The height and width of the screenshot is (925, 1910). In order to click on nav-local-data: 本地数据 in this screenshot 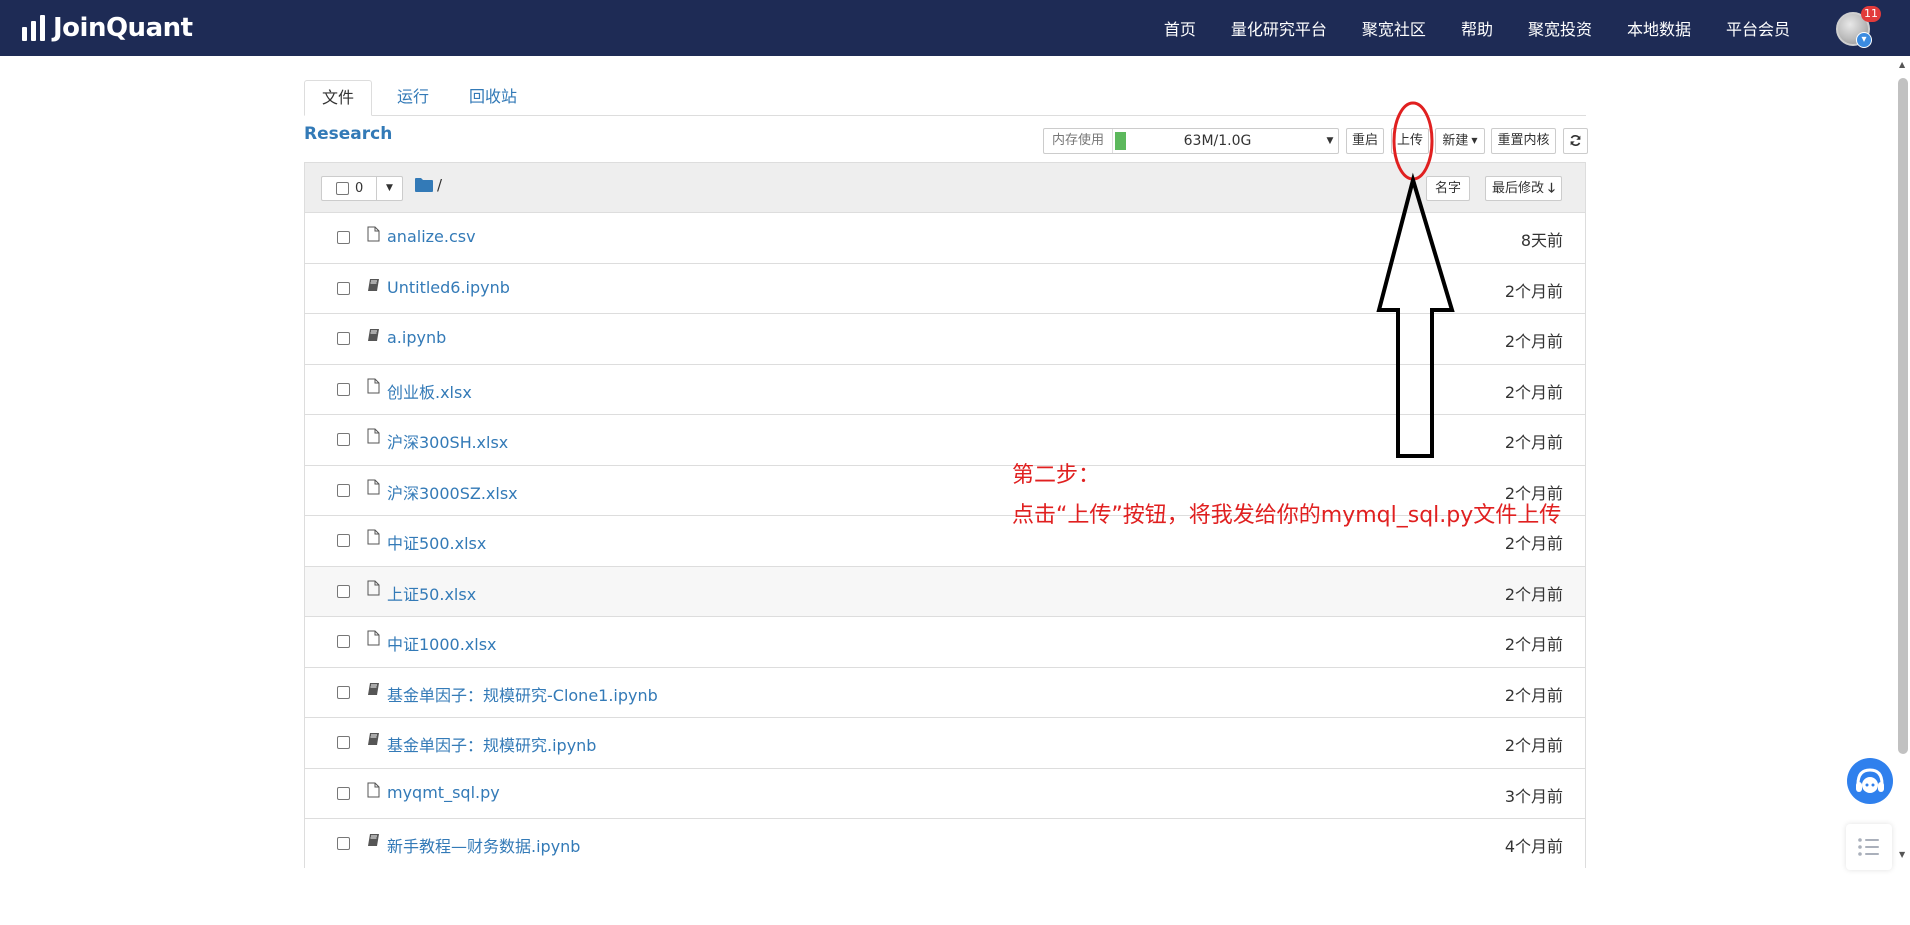, I will do `click(1659, 28)`.